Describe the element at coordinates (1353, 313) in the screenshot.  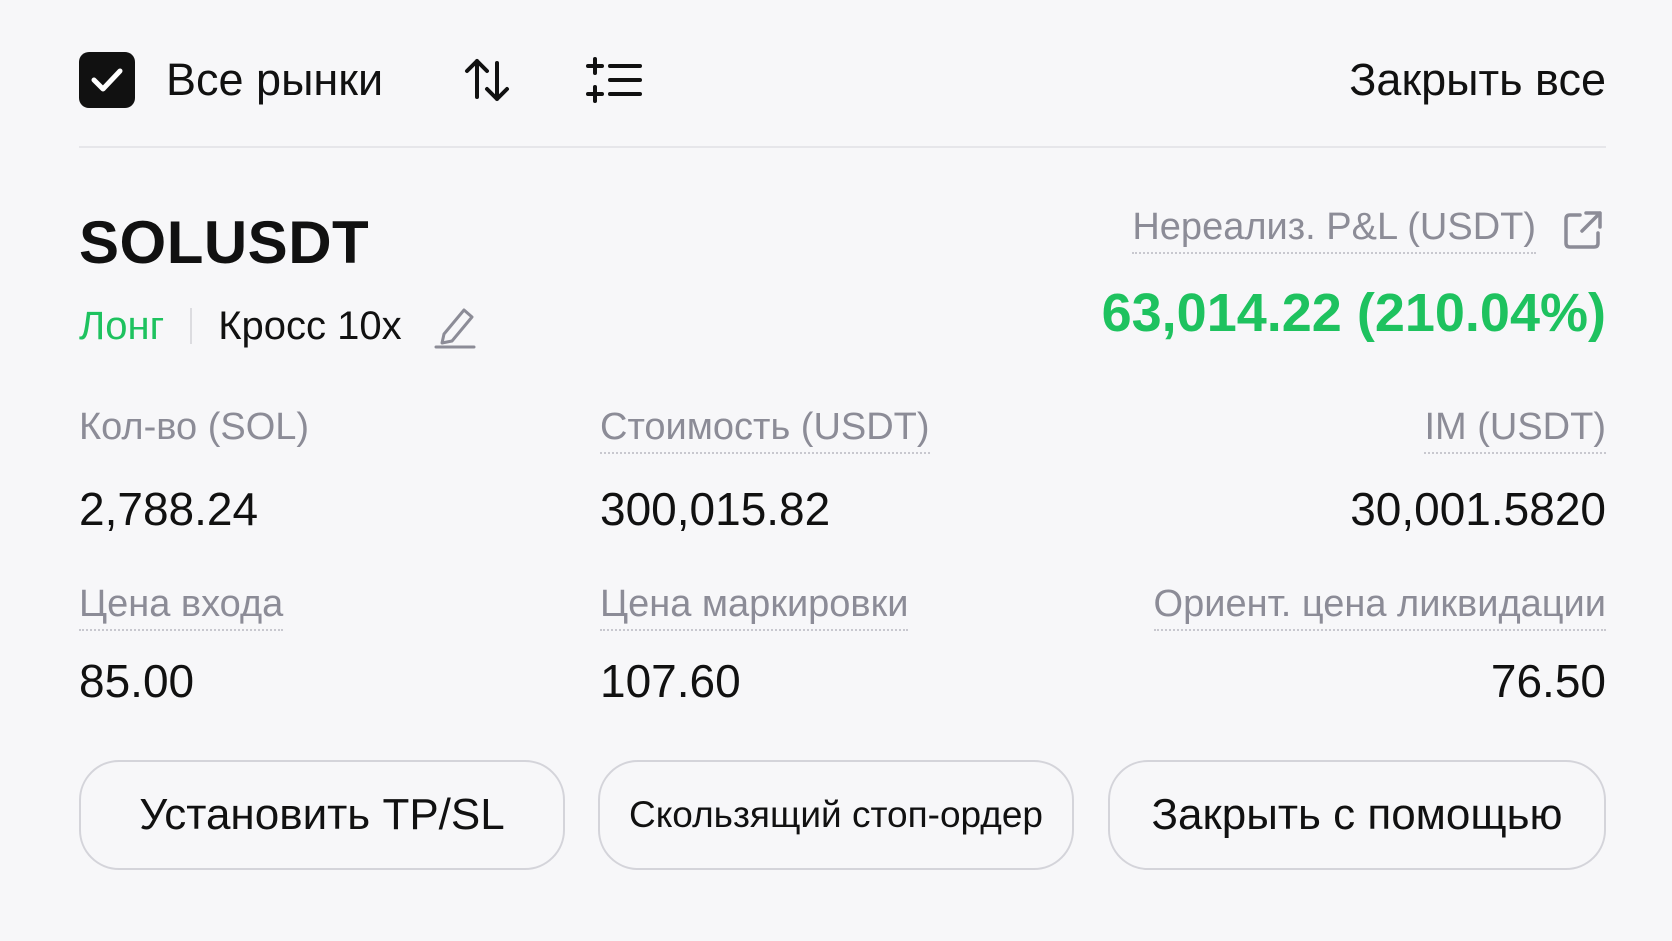
I see `unrealized-pnl-value: 63,014.22 (210.04%)` at that location.